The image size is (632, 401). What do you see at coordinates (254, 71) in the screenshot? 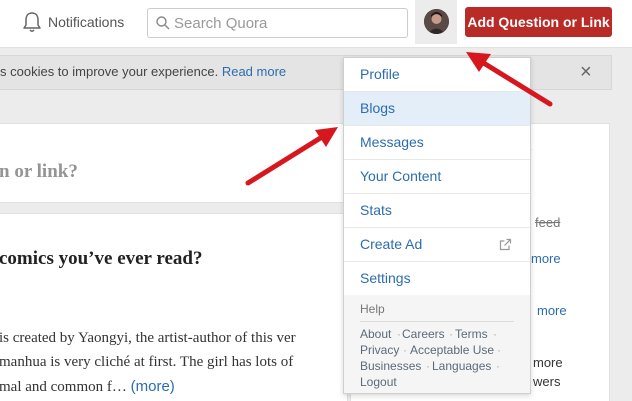
I see `cookie-read-more-link: Read more` at bounding box center [254, 71].